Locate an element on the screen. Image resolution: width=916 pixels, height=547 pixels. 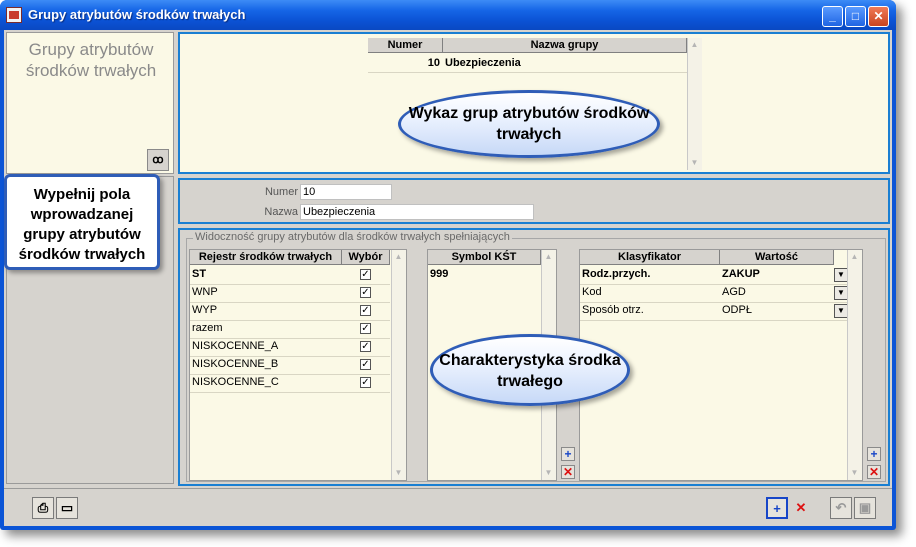
classifier-value: ODPŁ is located at coordinates (737, 310).